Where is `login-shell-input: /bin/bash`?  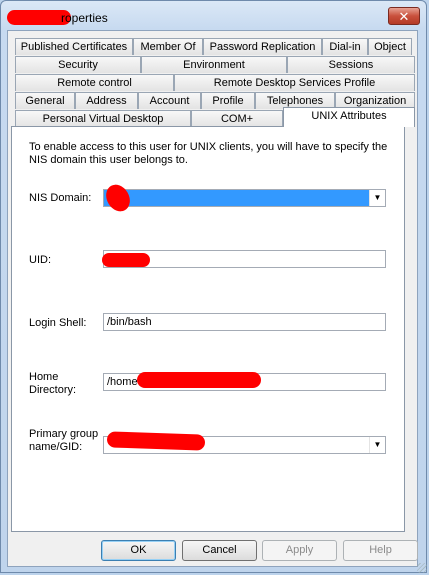
login-shell-input: /bin/bash is located at coordinates (244, 322).